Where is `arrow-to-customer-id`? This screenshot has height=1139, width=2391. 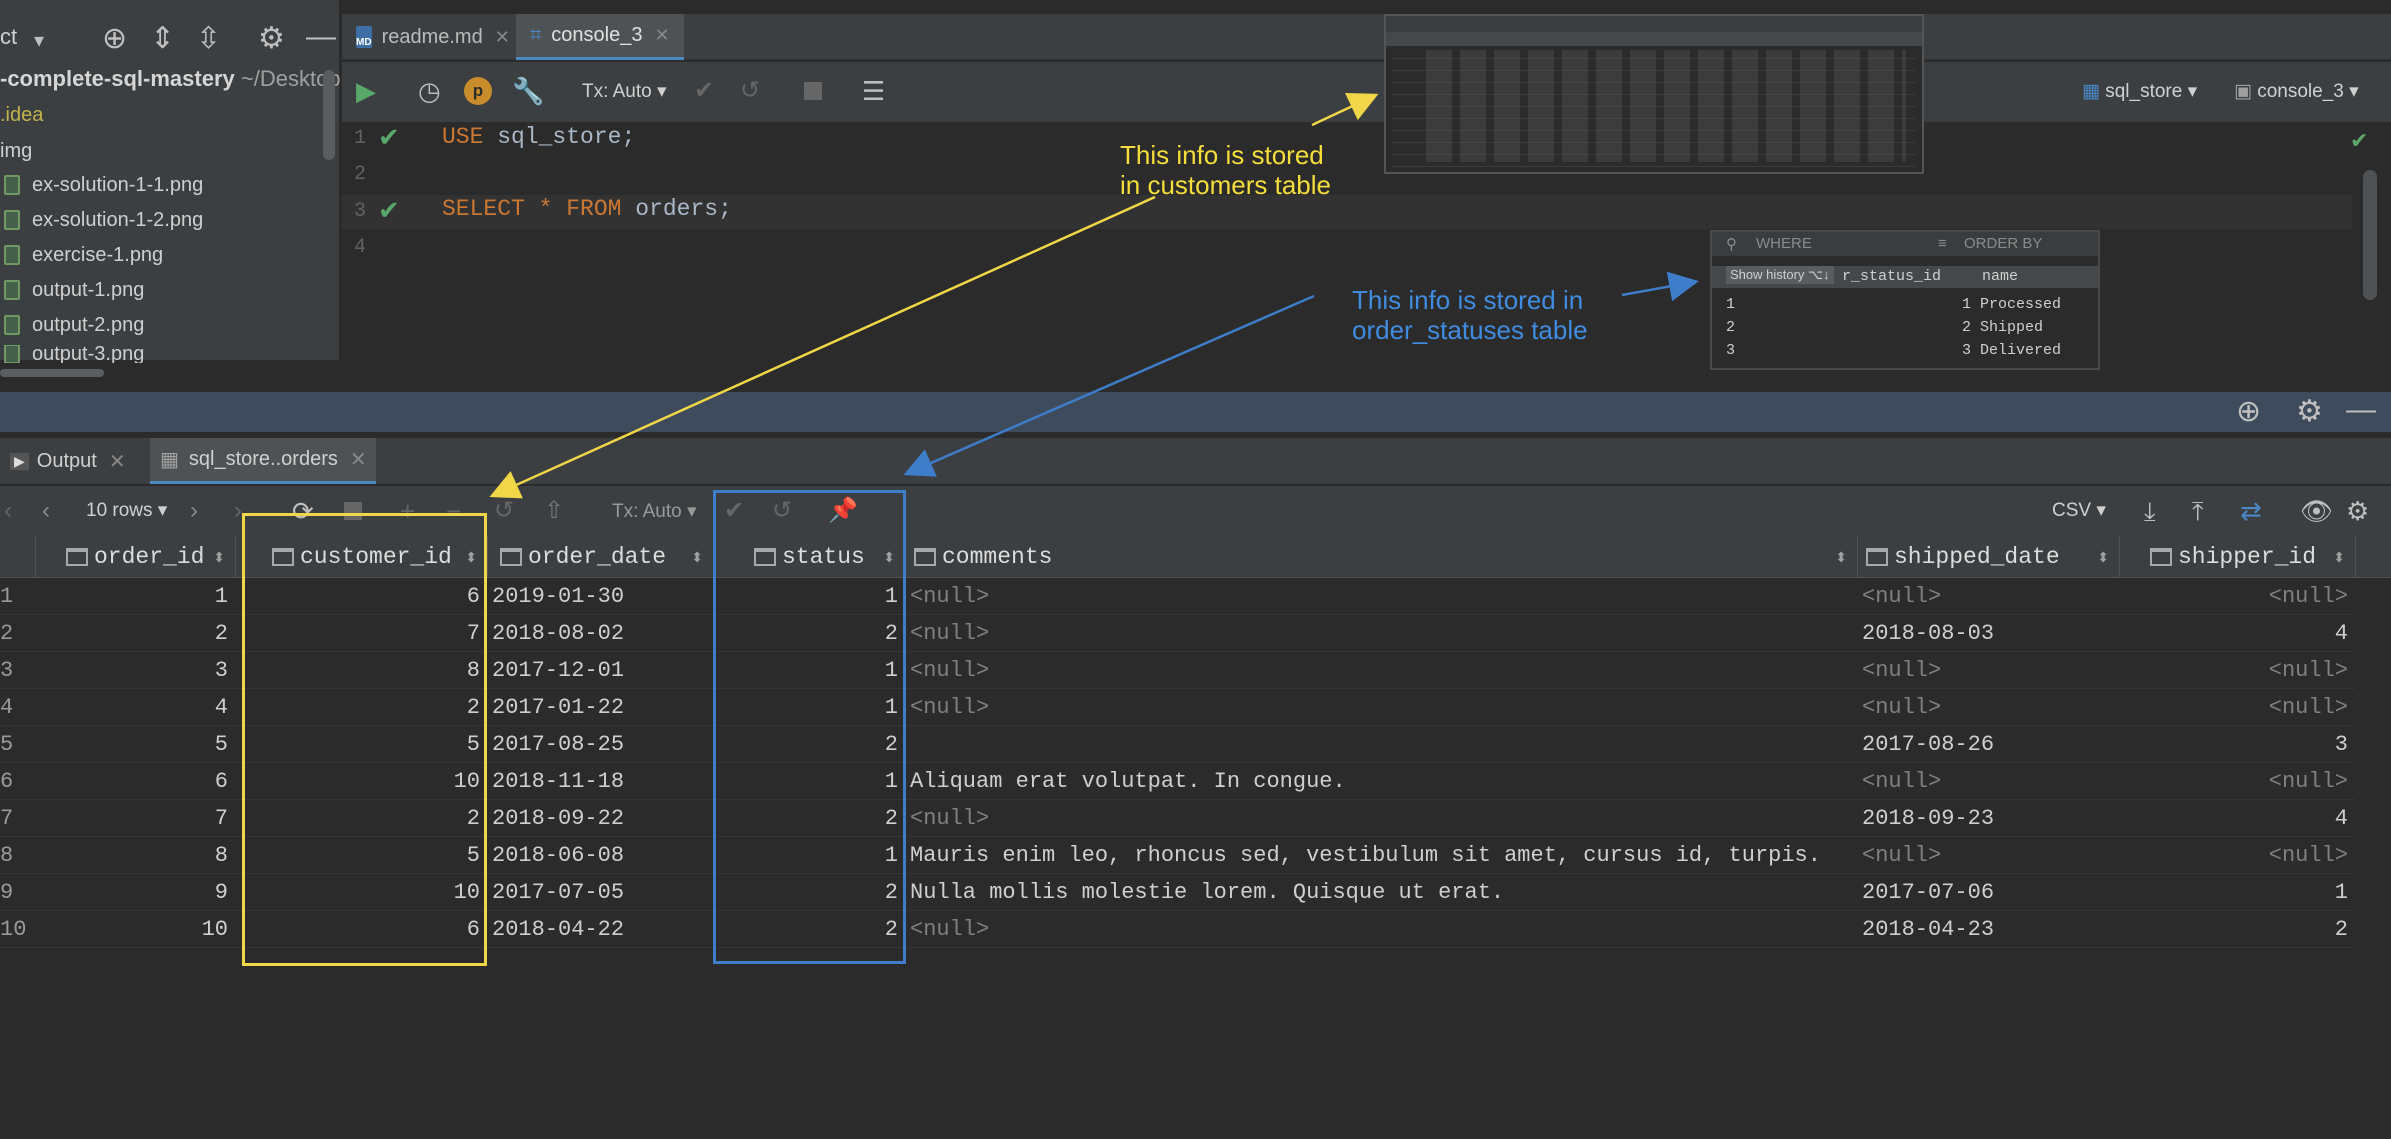
arrow-to-customer-id is located at coordinates (822, 347).